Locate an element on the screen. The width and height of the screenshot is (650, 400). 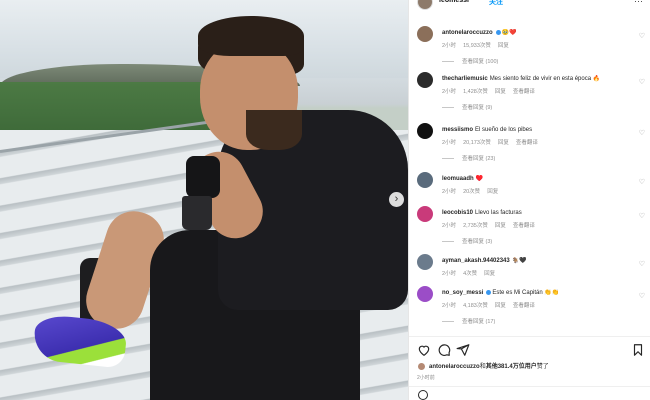
comment-like-count: 20次赞 is located at coordinates (471, 192).